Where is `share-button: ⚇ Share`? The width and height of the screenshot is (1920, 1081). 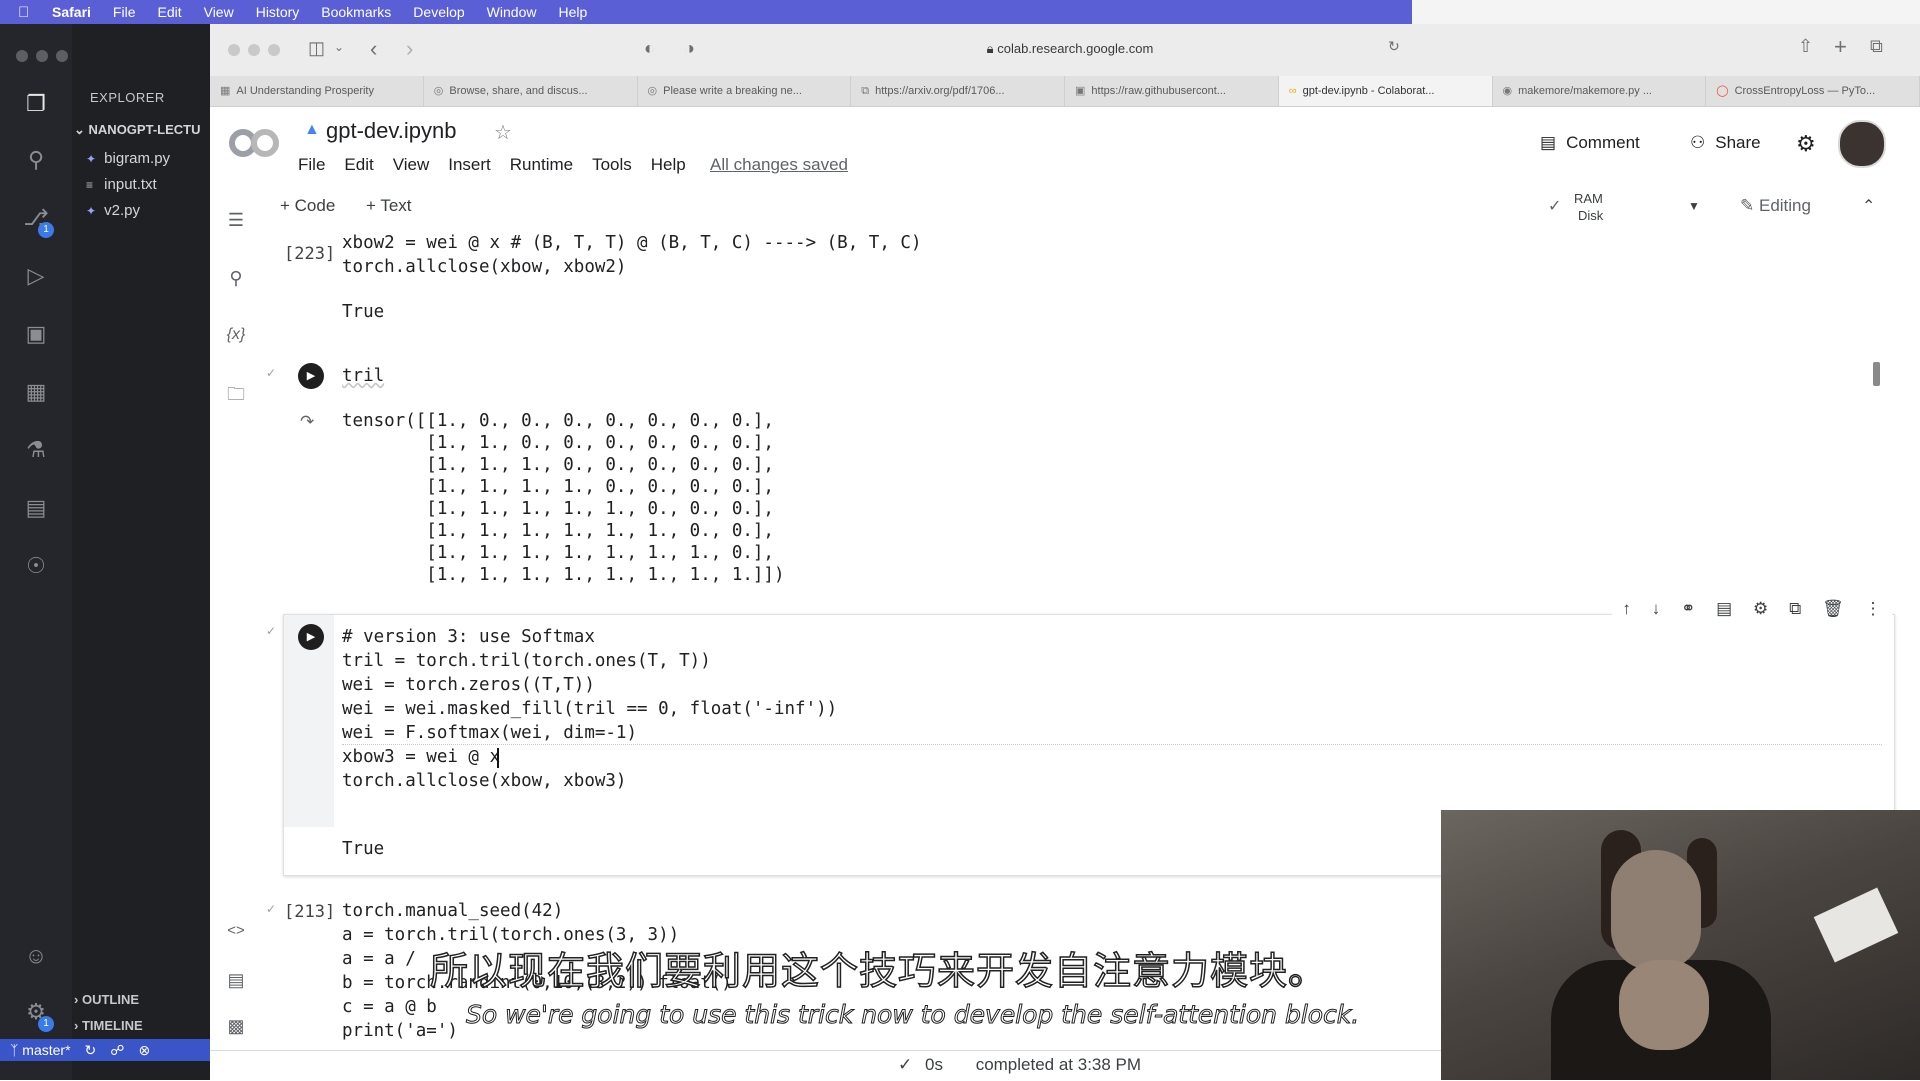 share-button: ⚇ Share is located at coordinates (1725, 143).